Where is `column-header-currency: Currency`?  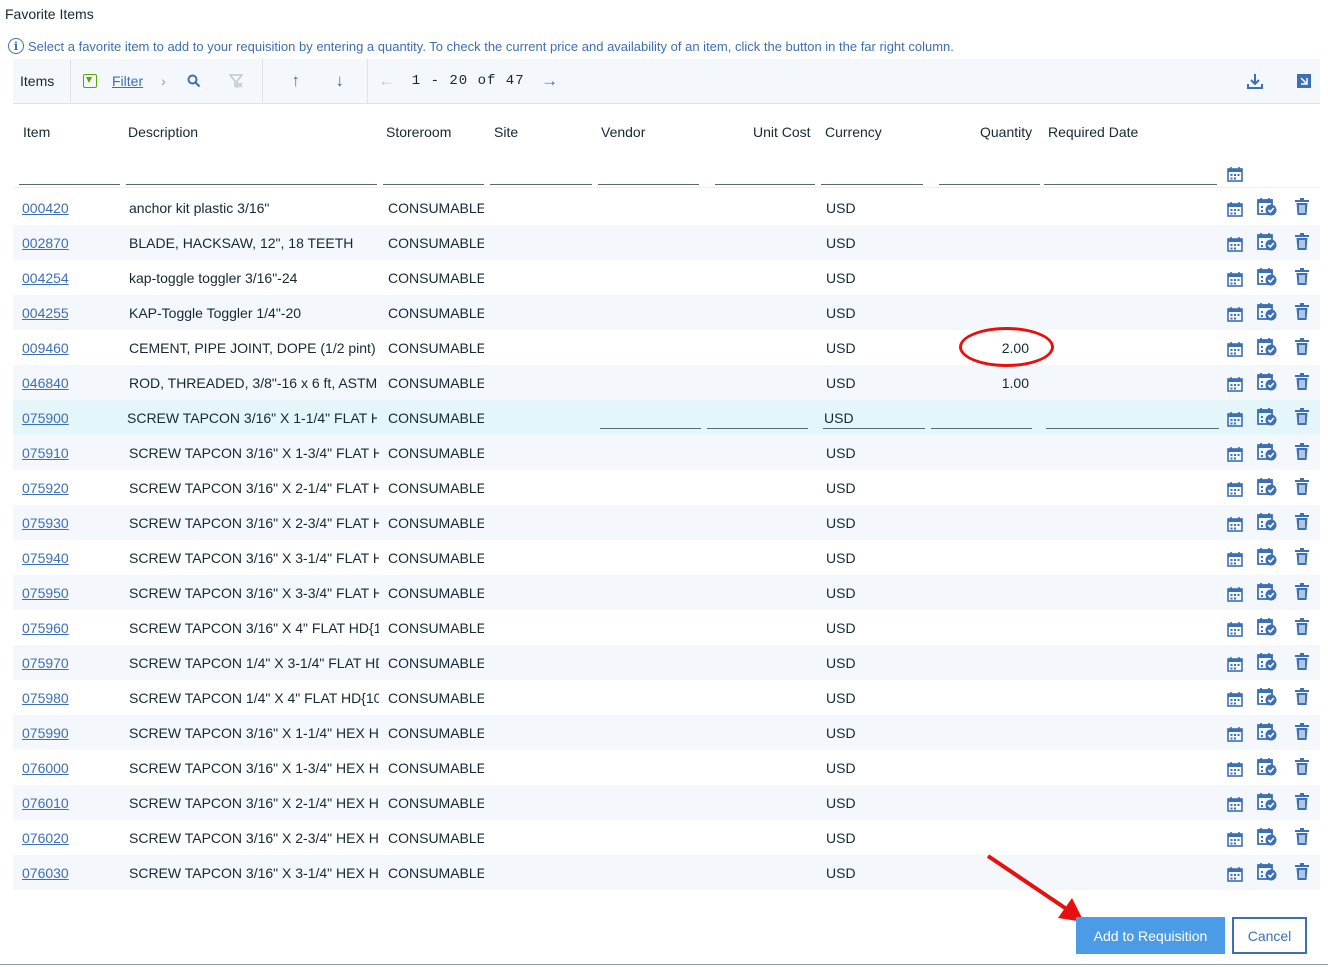
column-header-currency: Currency is located at coordinates (853, 132).